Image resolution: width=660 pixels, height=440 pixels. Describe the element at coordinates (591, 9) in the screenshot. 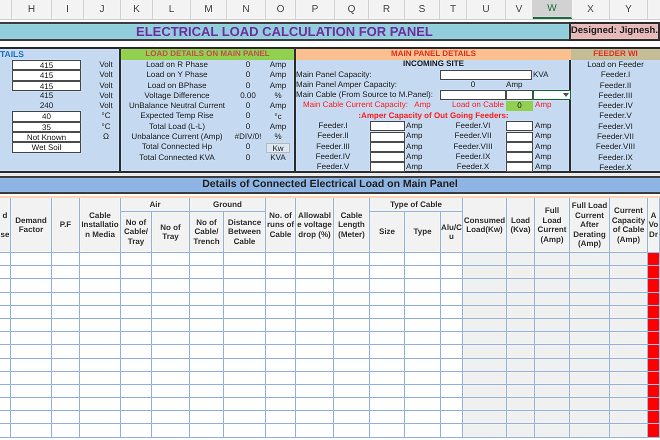

I see `column-header: X` at that location.